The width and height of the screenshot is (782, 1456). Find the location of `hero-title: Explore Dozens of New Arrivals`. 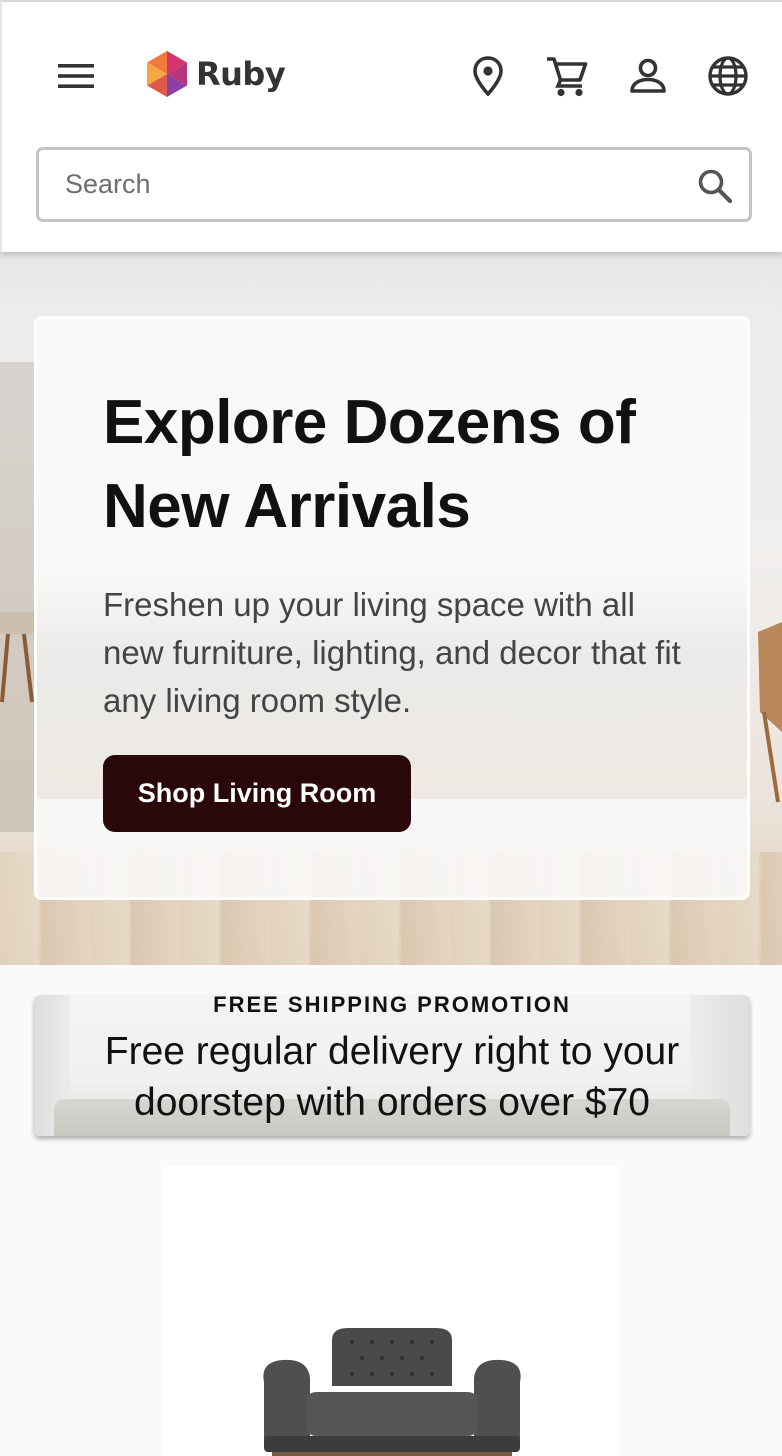

hero-title: Explore Dozens of New Arrivals is located at coordinates (369, 464).